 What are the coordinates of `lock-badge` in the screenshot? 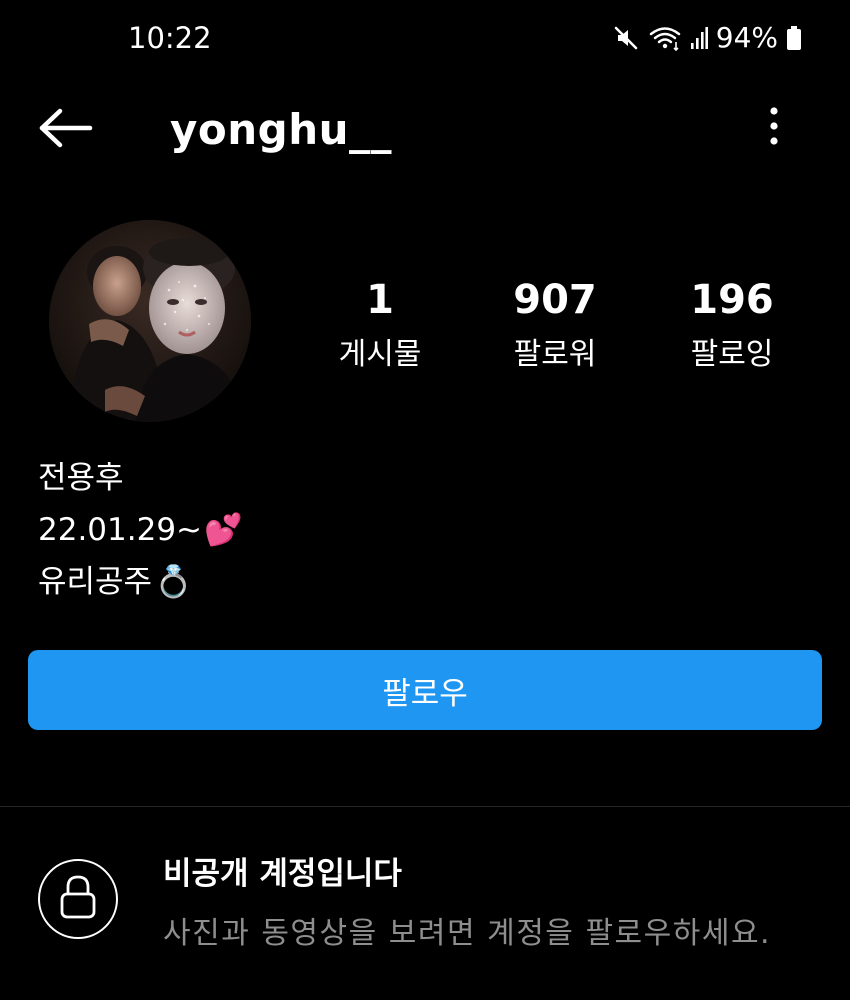 It's located at (78, 899).